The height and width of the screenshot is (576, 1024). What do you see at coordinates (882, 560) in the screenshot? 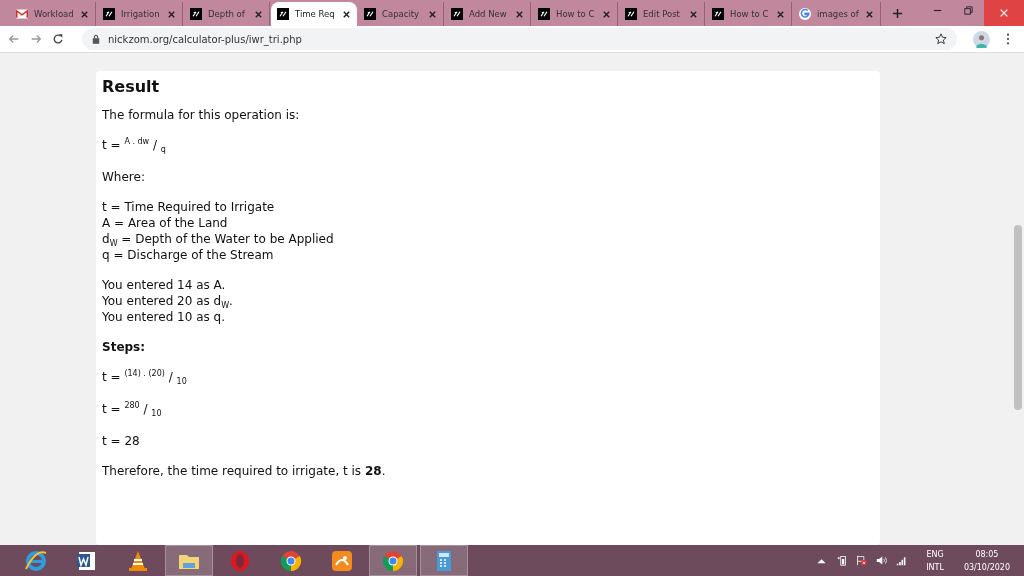
I see `speaker-icon` at bounding box center [882, 560].